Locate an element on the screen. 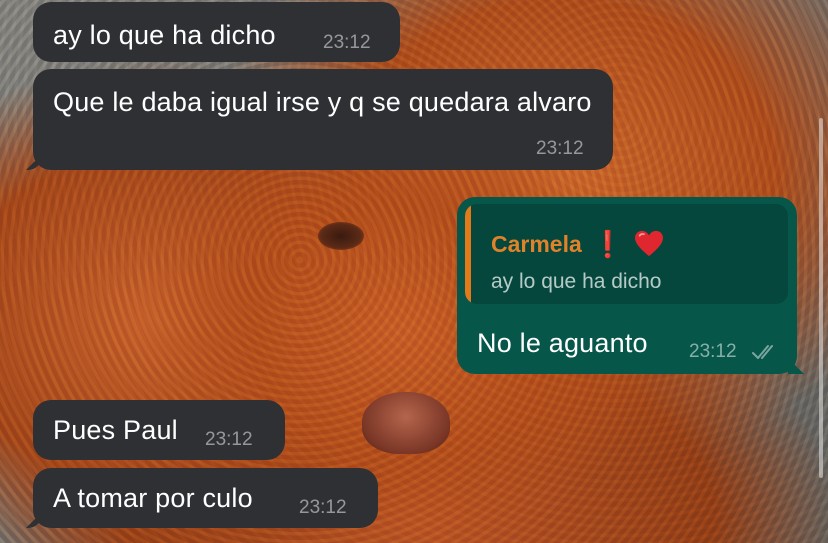  reply-quote: Carmela ❗ ay lo que ha dicho is located at coordinates (626, 254).